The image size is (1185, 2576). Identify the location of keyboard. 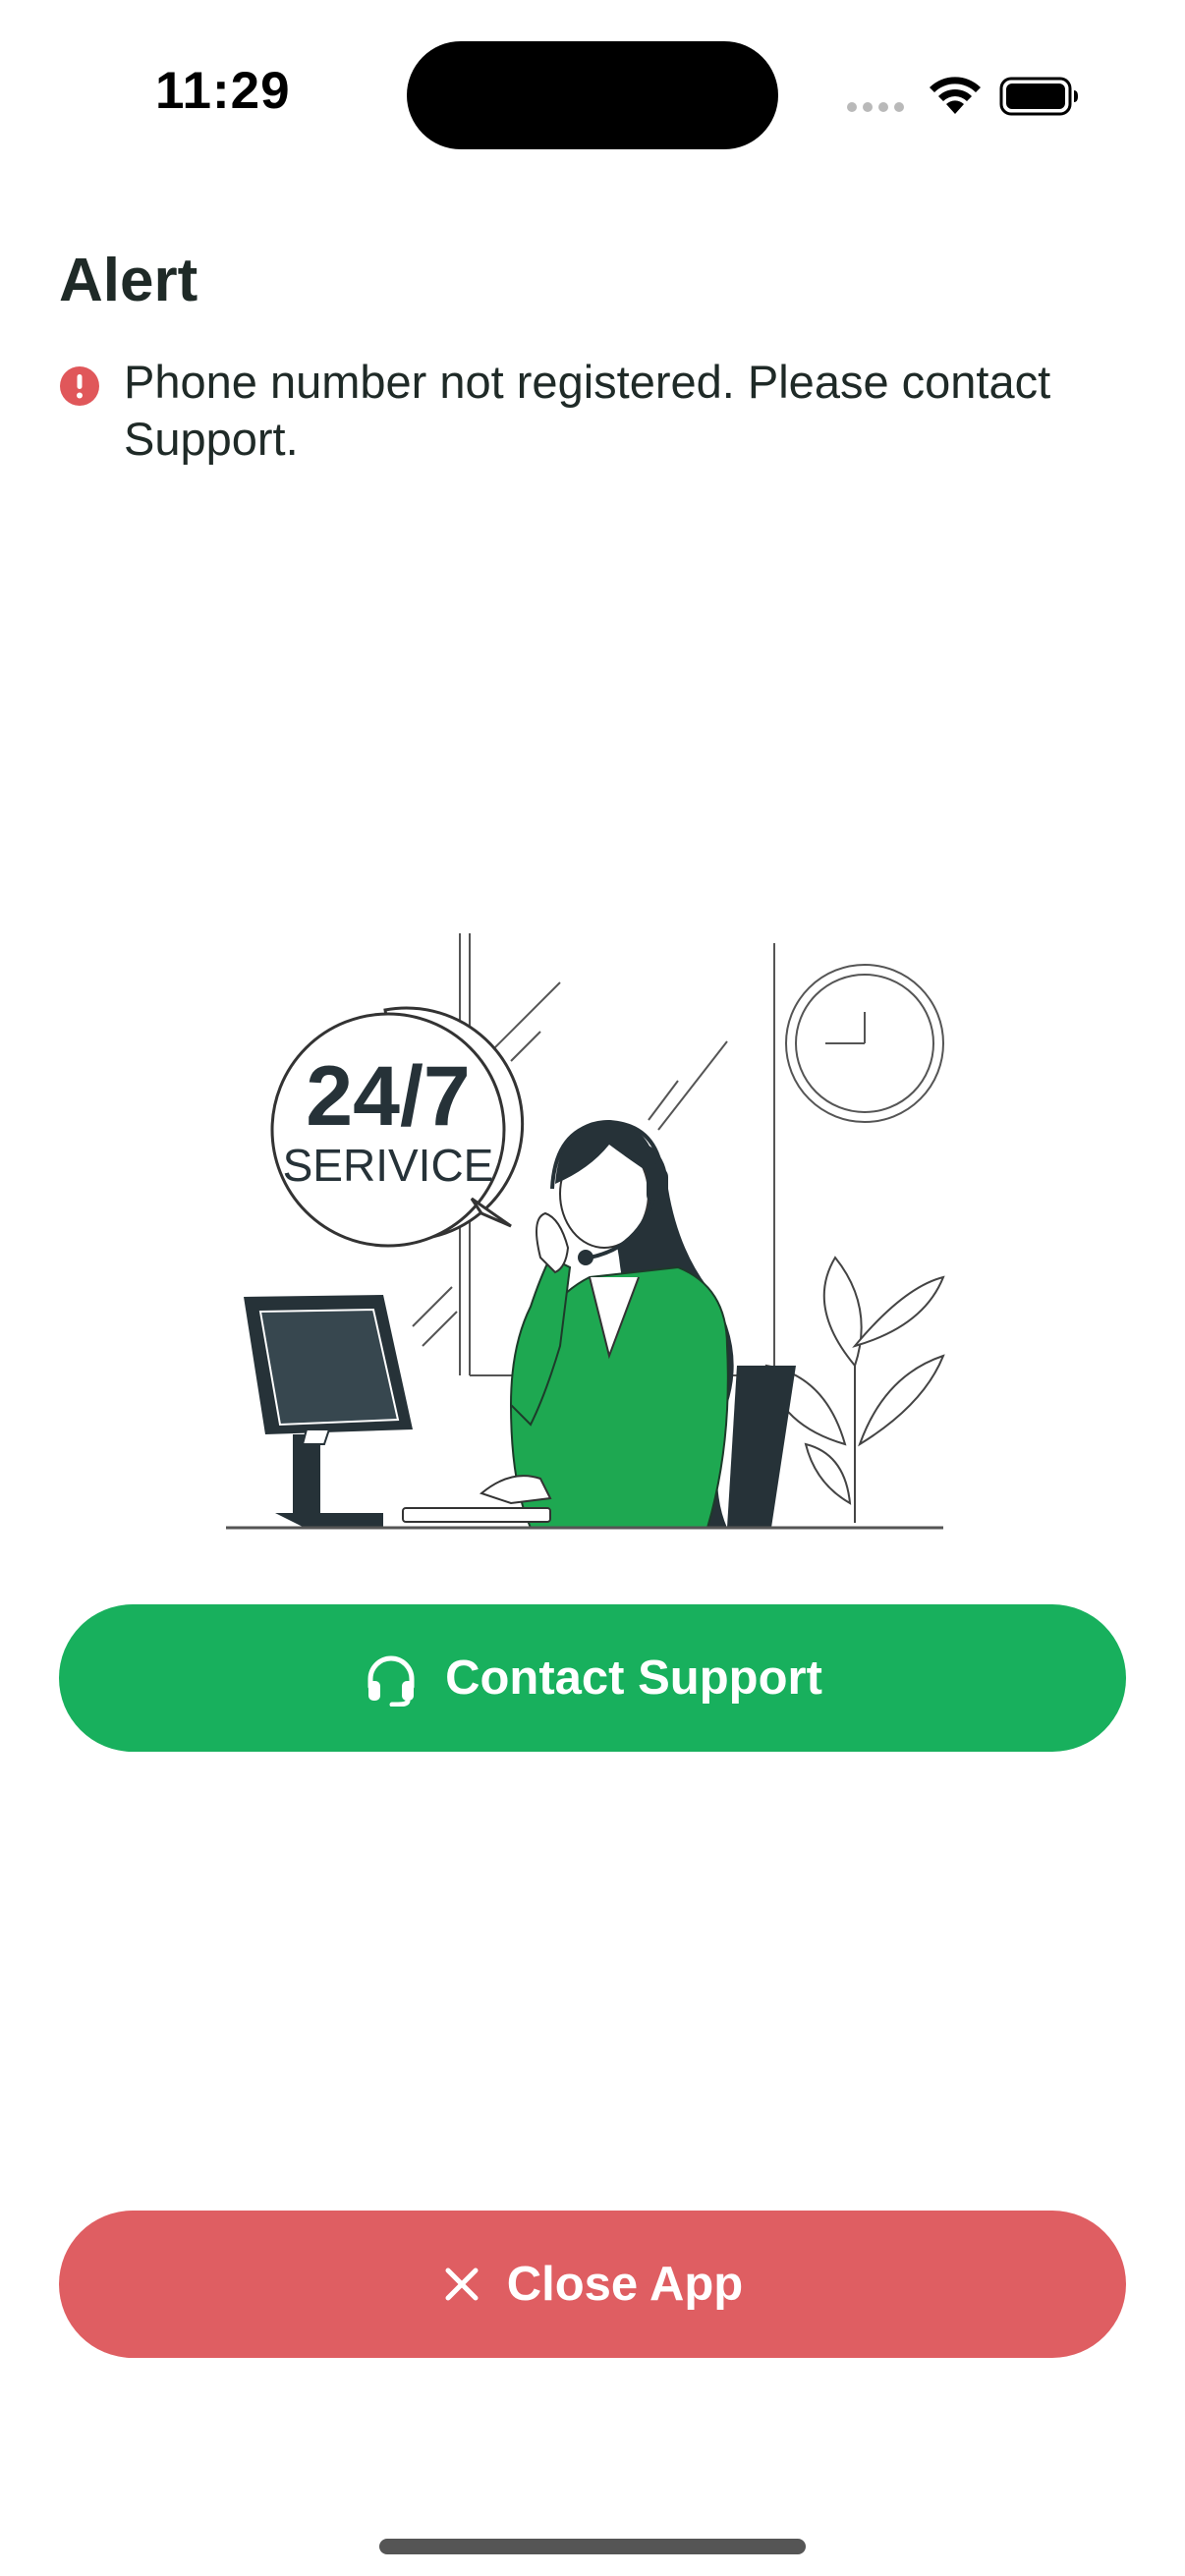
(477, 1515).